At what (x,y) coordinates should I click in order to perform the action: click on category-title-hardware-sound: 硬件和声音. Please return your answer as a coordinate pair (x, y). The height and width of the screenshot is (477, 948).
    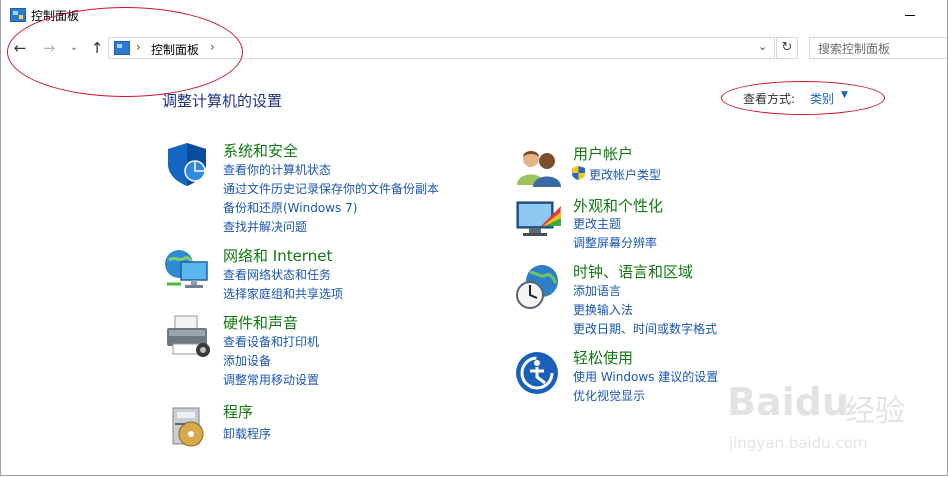
    Looking at the image, I should click on (260, 322).